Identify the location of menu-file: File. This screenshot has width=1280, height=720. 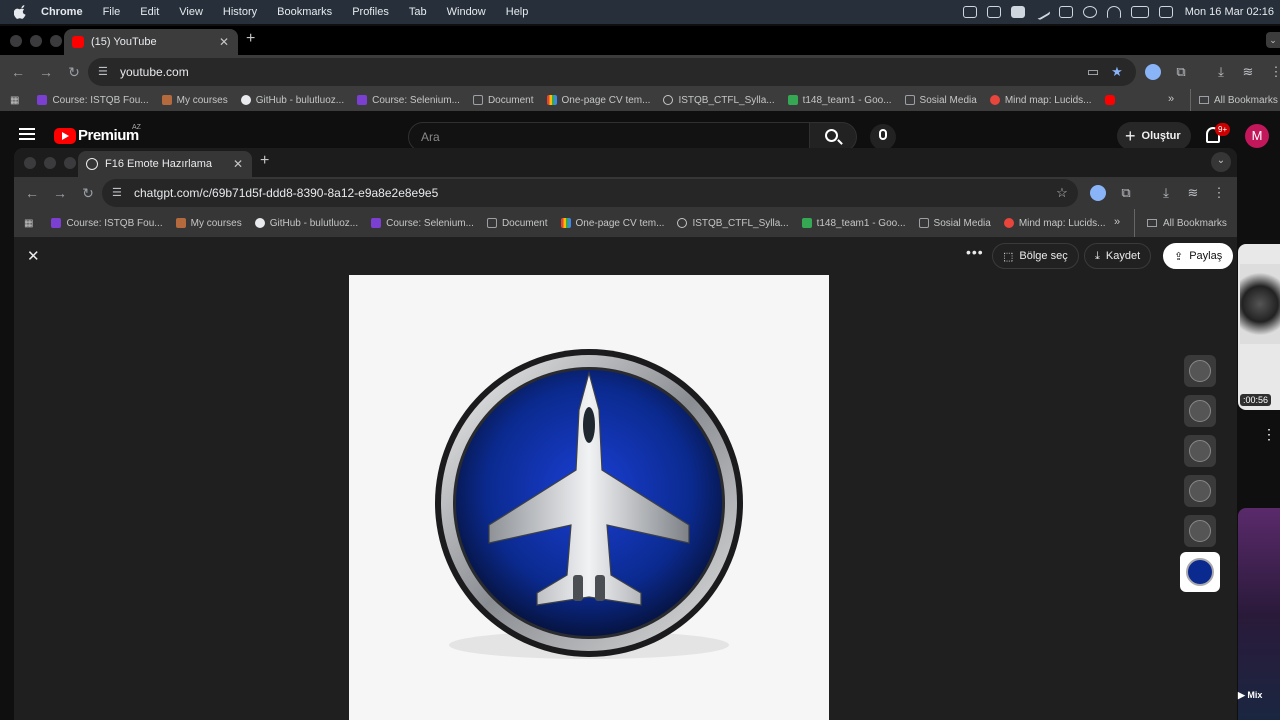
(112, 12).